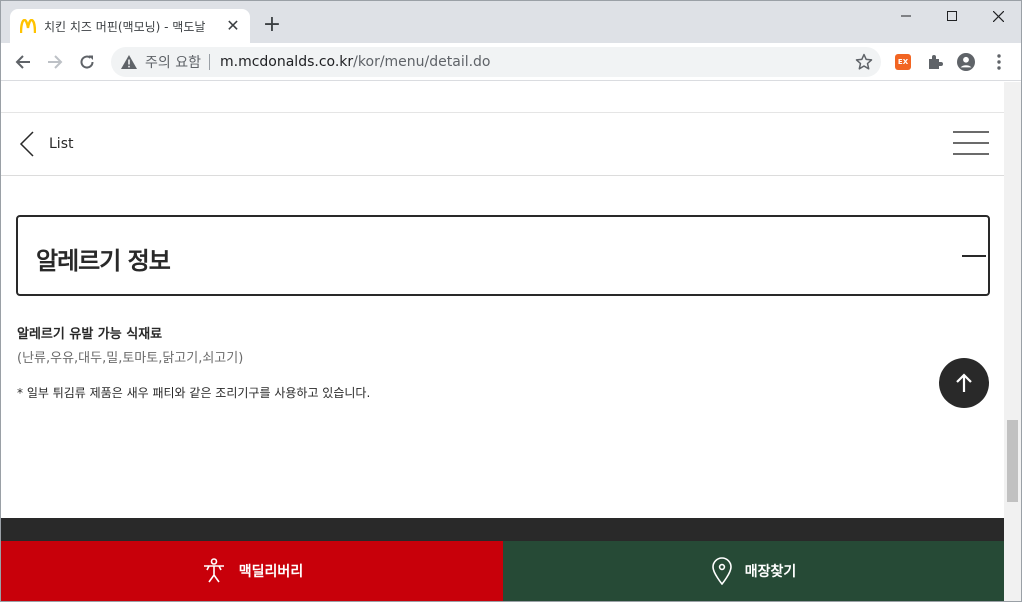 This screenshot has width=1022, height=602. I want to click on extension-ex-icon: EX, so click(903, 62).